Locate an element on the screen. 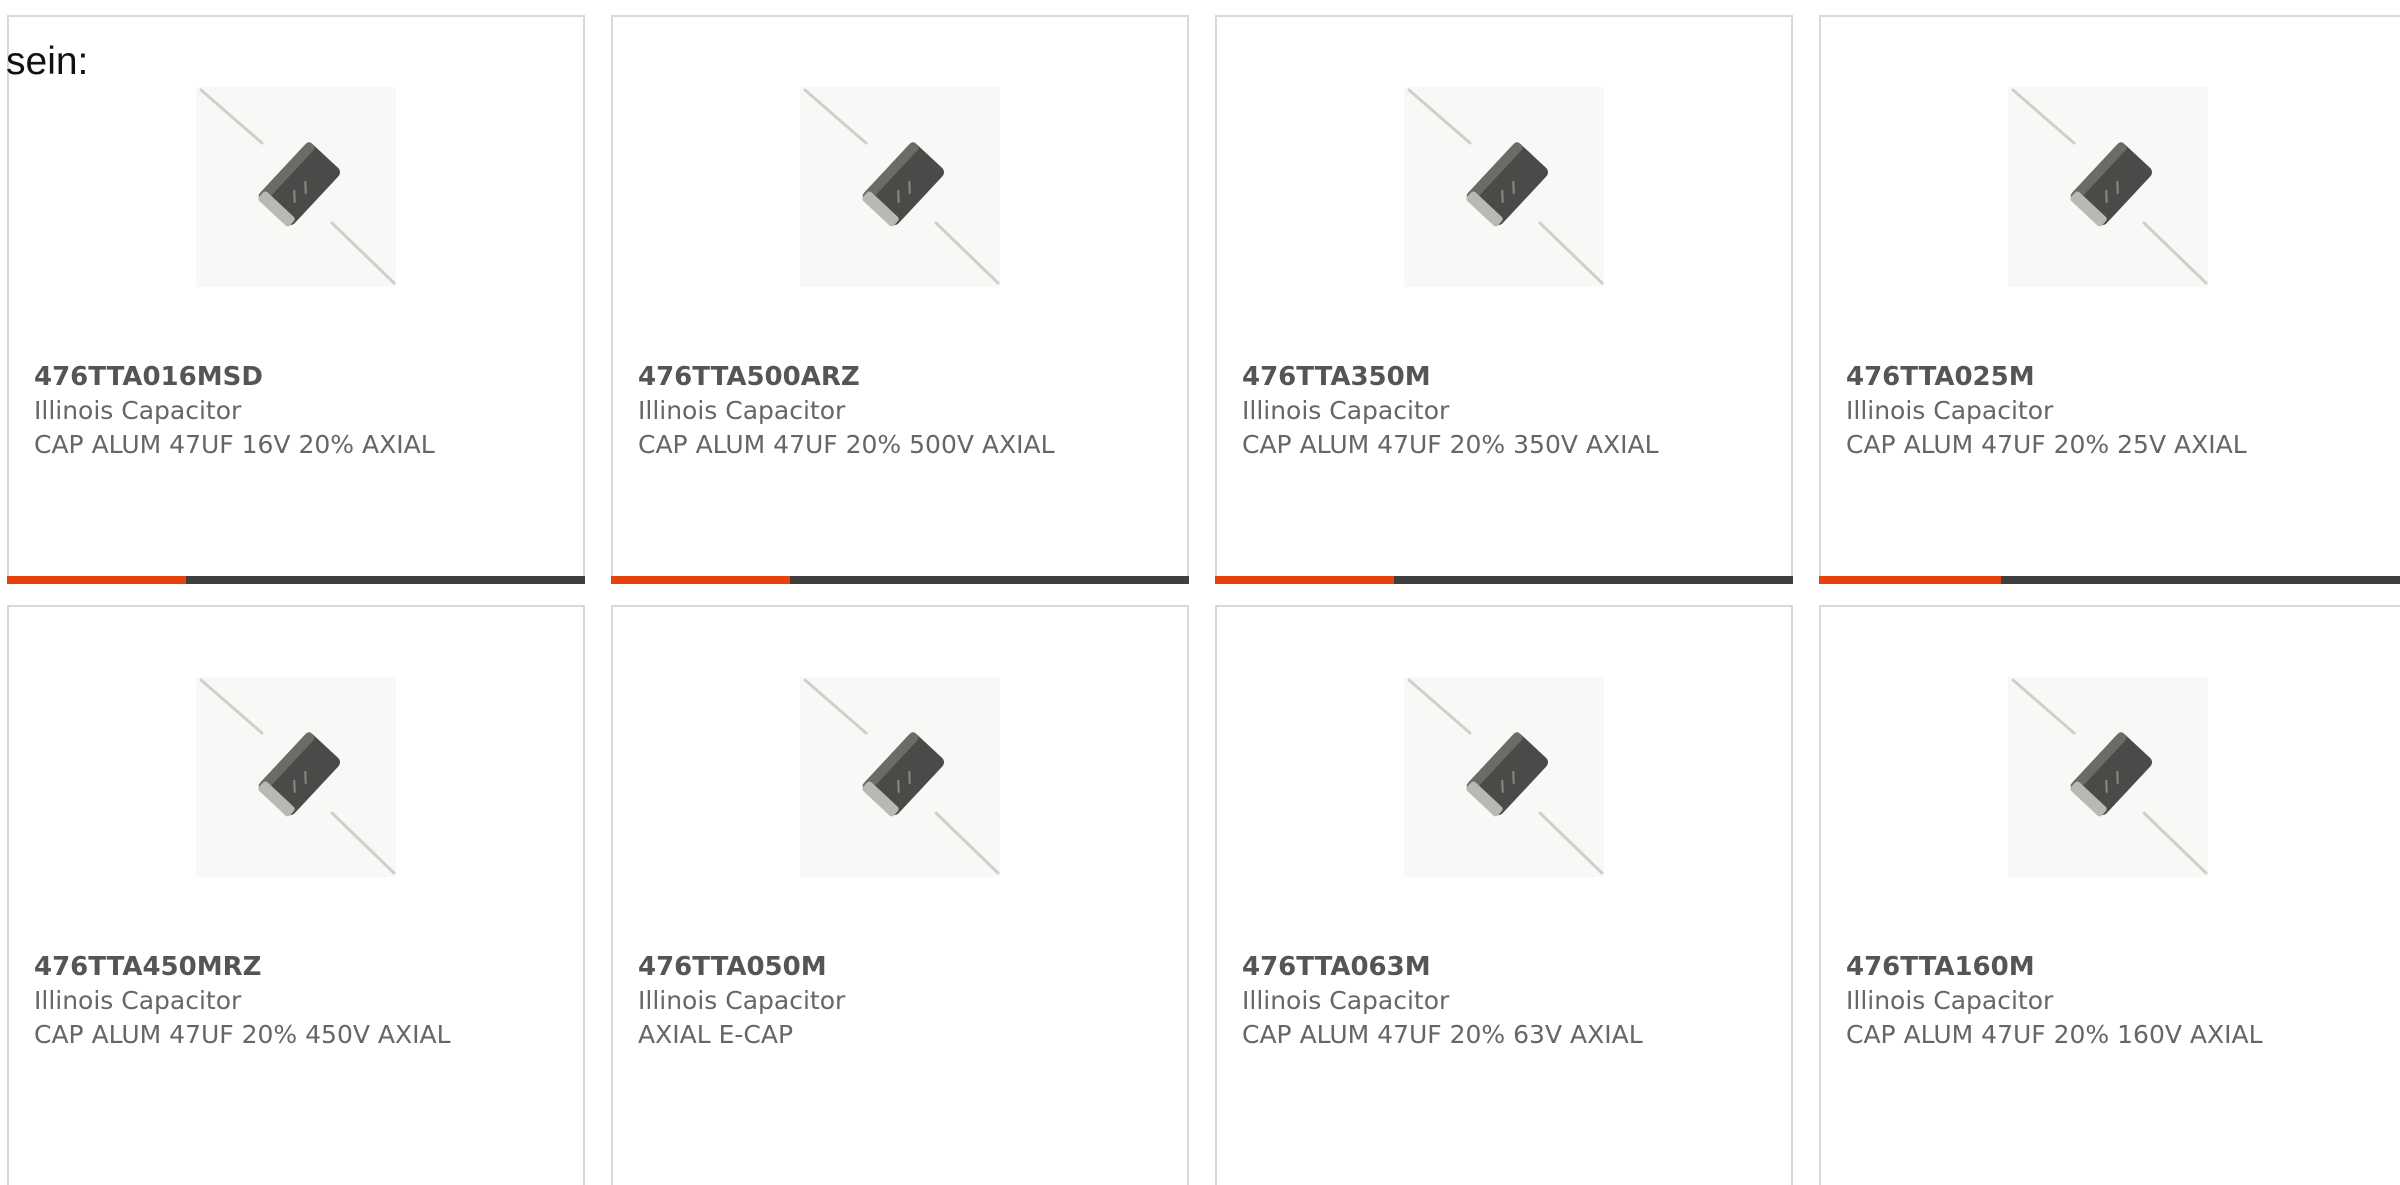 This screenshot has width=2400, height=1185. part-number: 476TTA063M is located at coordinates (1336, 967).